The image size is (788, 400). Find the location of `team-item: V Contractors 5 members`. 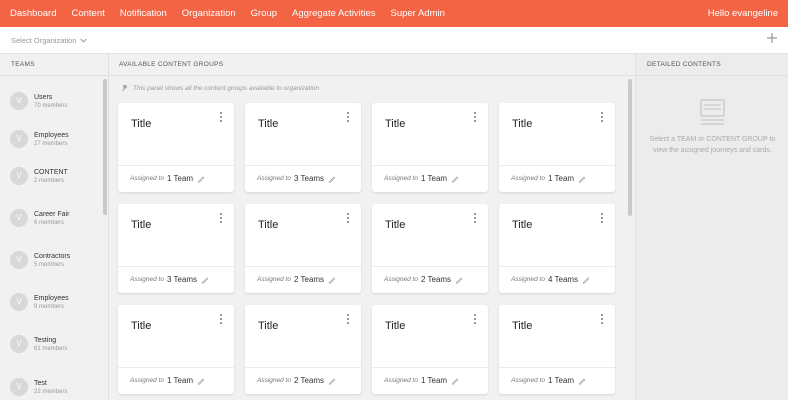

team-item: V Contractors 5 members is located at coordinates (40, 260).